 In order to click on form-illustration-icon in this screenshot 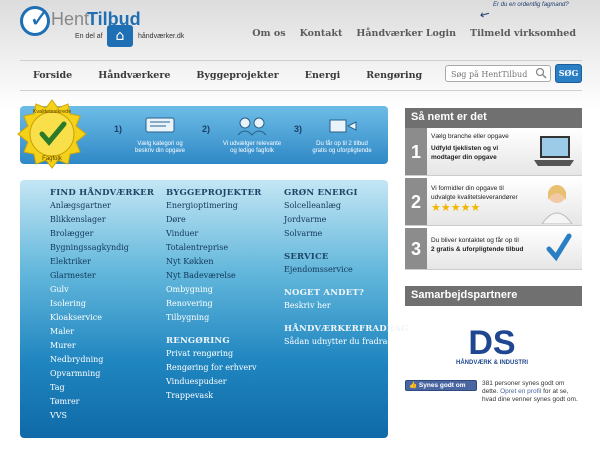, I will do `click(160, 125)`.